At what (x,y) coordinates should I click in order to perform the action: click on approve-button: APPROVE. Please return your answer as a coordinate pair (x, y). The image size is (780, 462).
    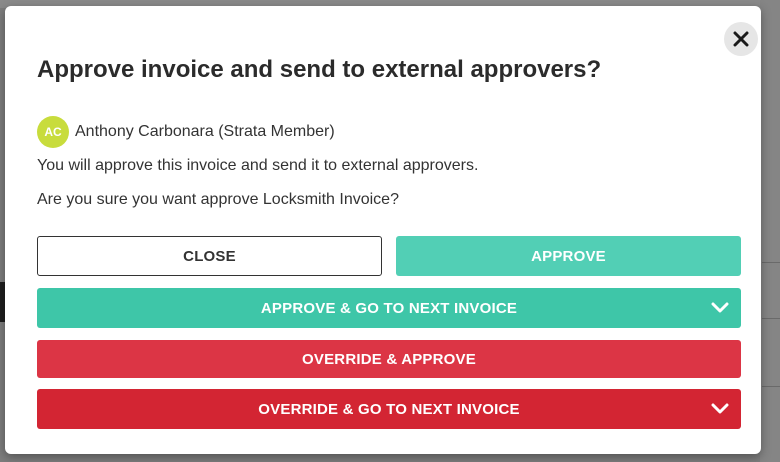
    Looking at the image, I should click on (568, 256).